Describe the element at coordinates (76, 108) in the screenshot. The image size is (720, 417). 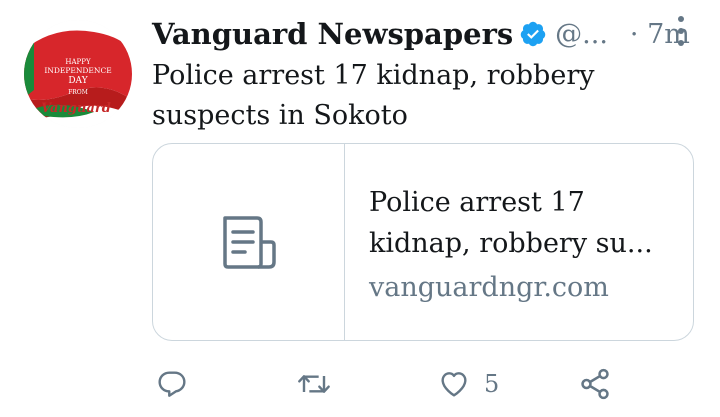
I see `avatar-brand: Vanguard` at that location.